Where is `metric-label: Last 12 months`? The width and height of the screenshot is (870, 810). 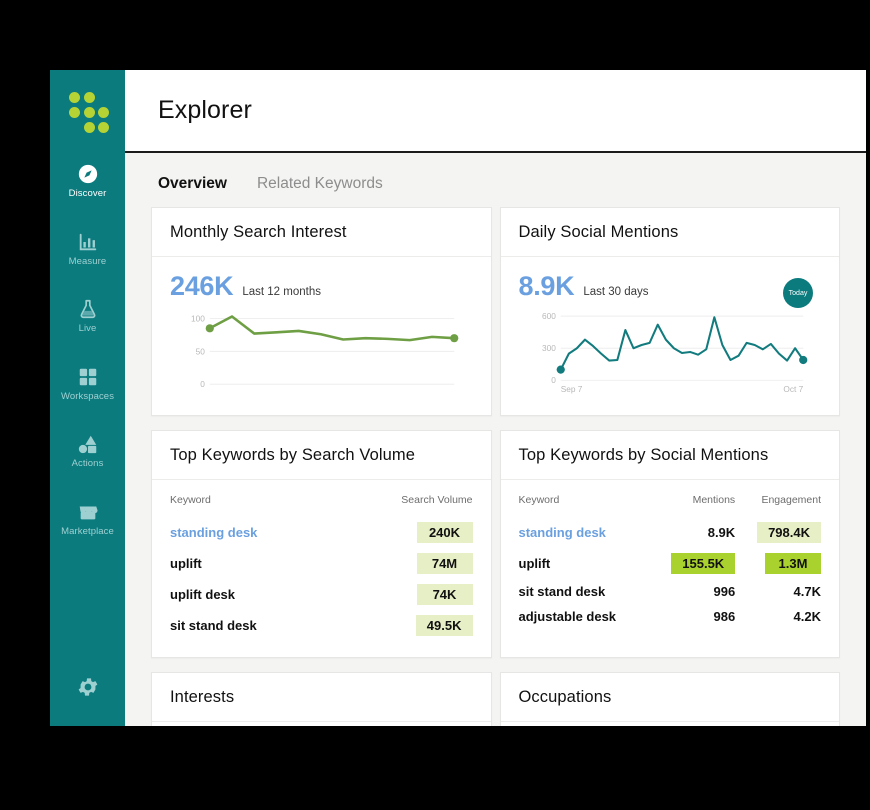
metric-label: Last 12 months is located at coordinates (281, 292).